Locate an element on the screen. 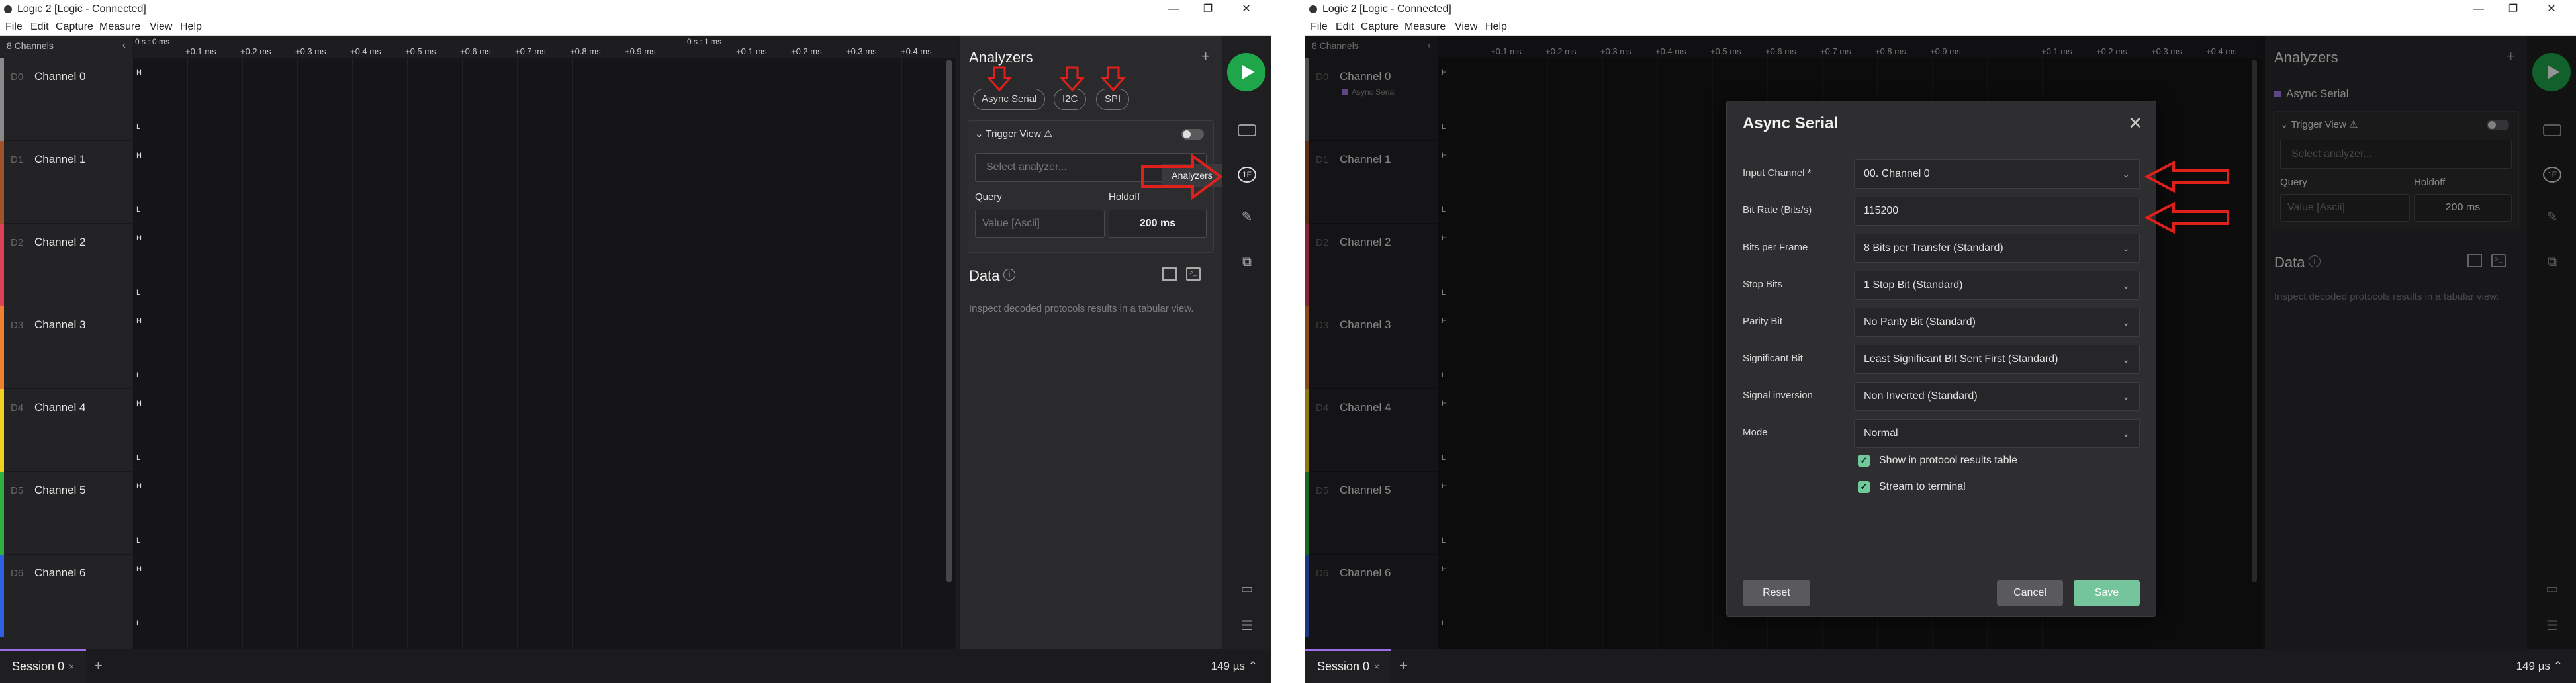 The width and height of the screenshot is (2576, 683). field-label: Mode is located at coordinates (1755, 432).